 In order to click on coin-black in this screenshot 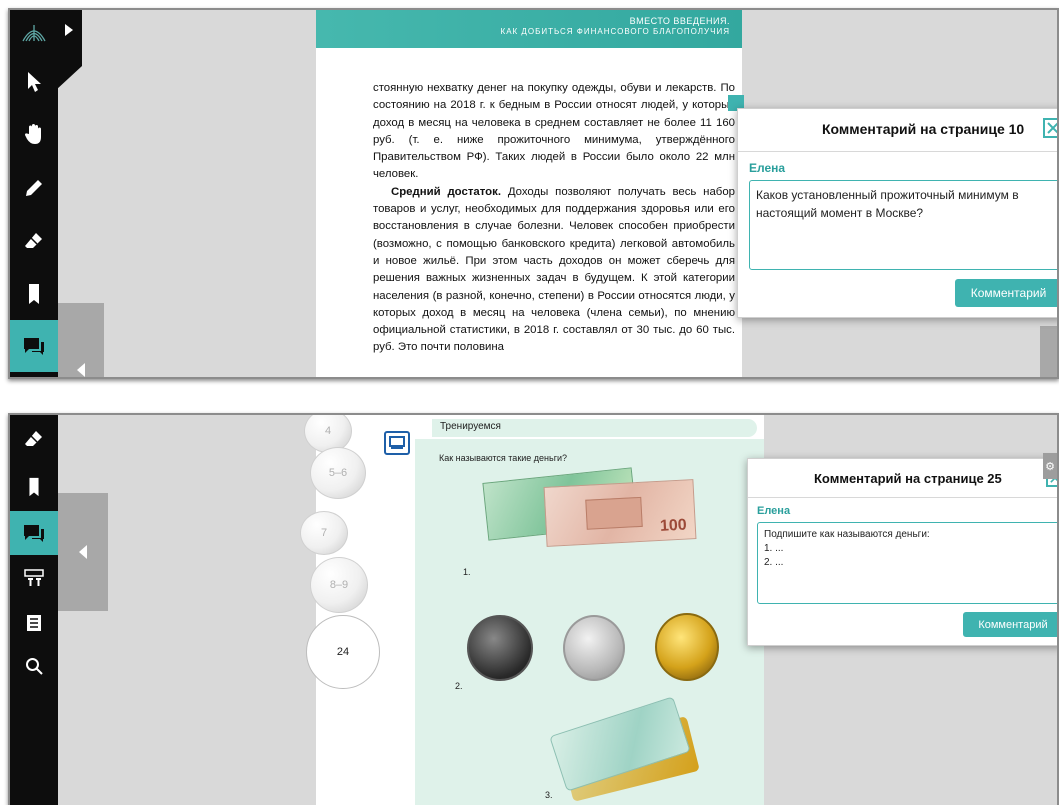, I will do `click(500, 648)`.